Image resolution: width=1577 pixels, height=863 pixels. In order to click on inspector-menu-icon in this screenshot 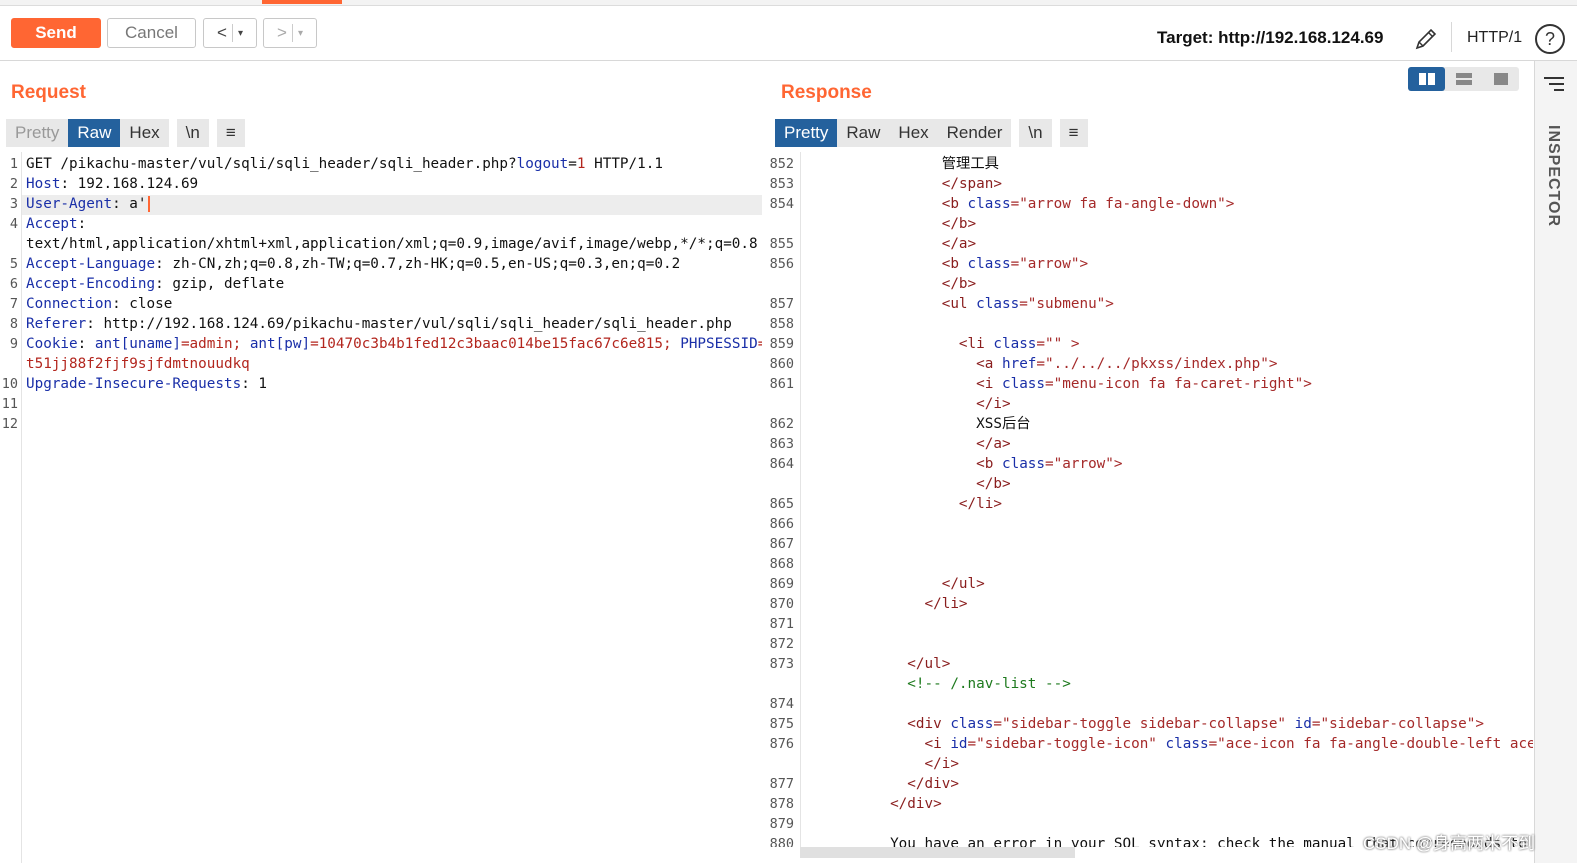, I will do `click(1554, 84)`.